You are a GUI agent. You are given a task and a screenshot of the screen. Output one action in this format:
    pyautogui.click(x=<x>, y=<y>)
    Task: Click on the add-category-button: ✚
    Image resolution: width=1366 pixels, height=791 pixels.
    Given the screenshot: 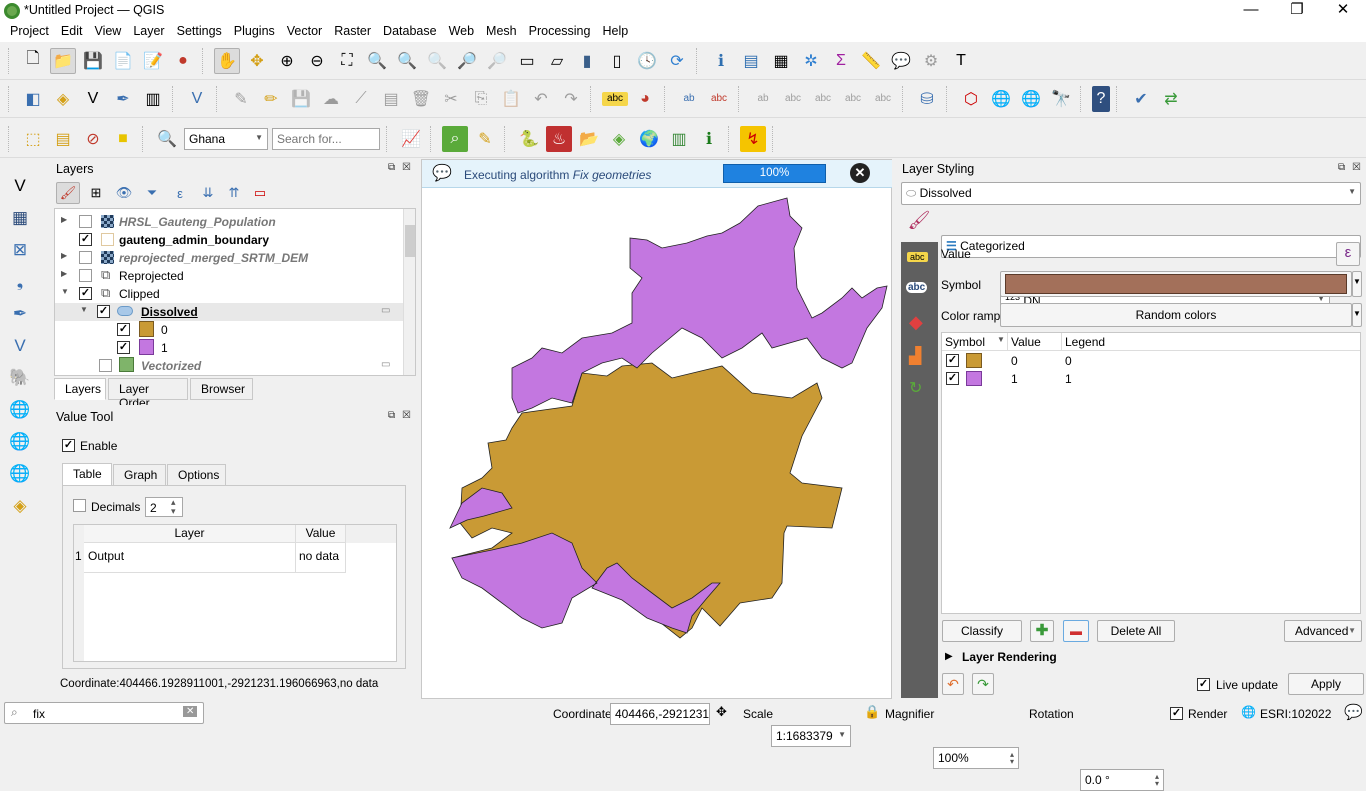 What is the action you would take?
    pyautogui.click(x=1042, y=631)
    